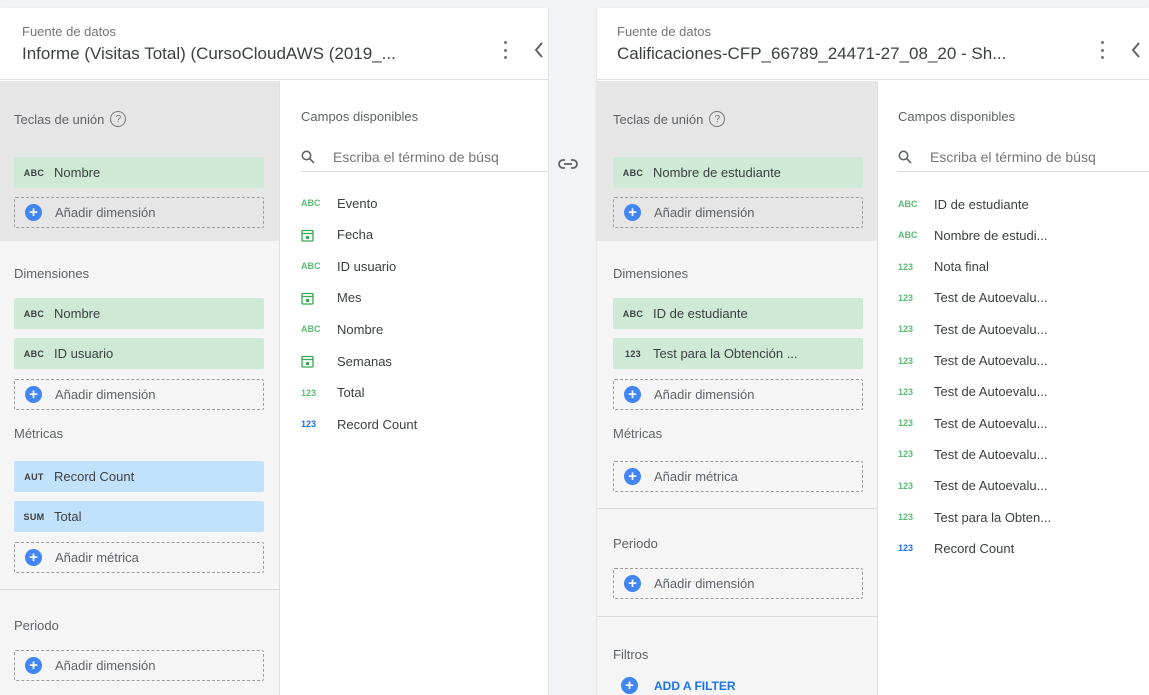 The width and height of the screenshot is (1149, 695). I want to click on field-item: Semanas, so click(346, 361).